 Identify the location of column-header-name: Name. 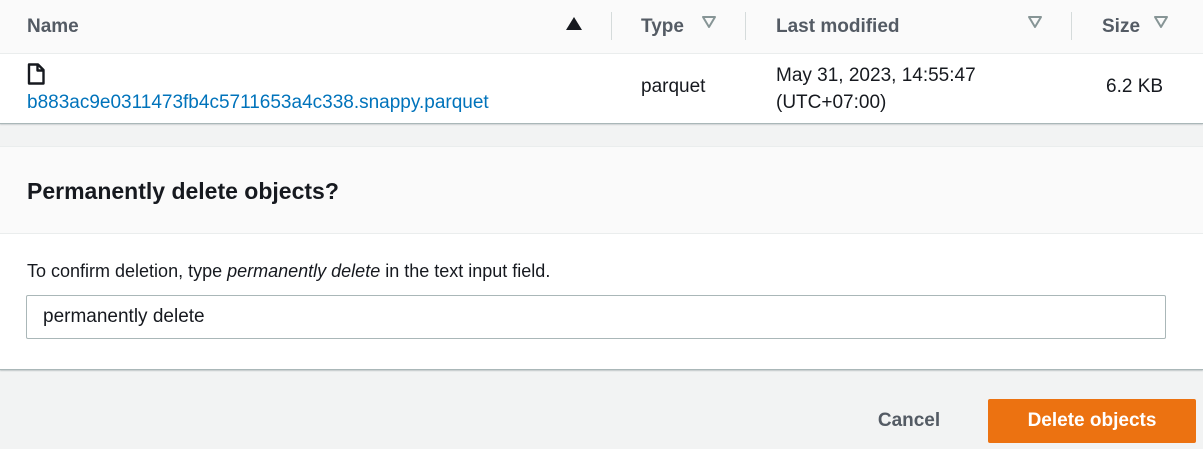
(307, 27).